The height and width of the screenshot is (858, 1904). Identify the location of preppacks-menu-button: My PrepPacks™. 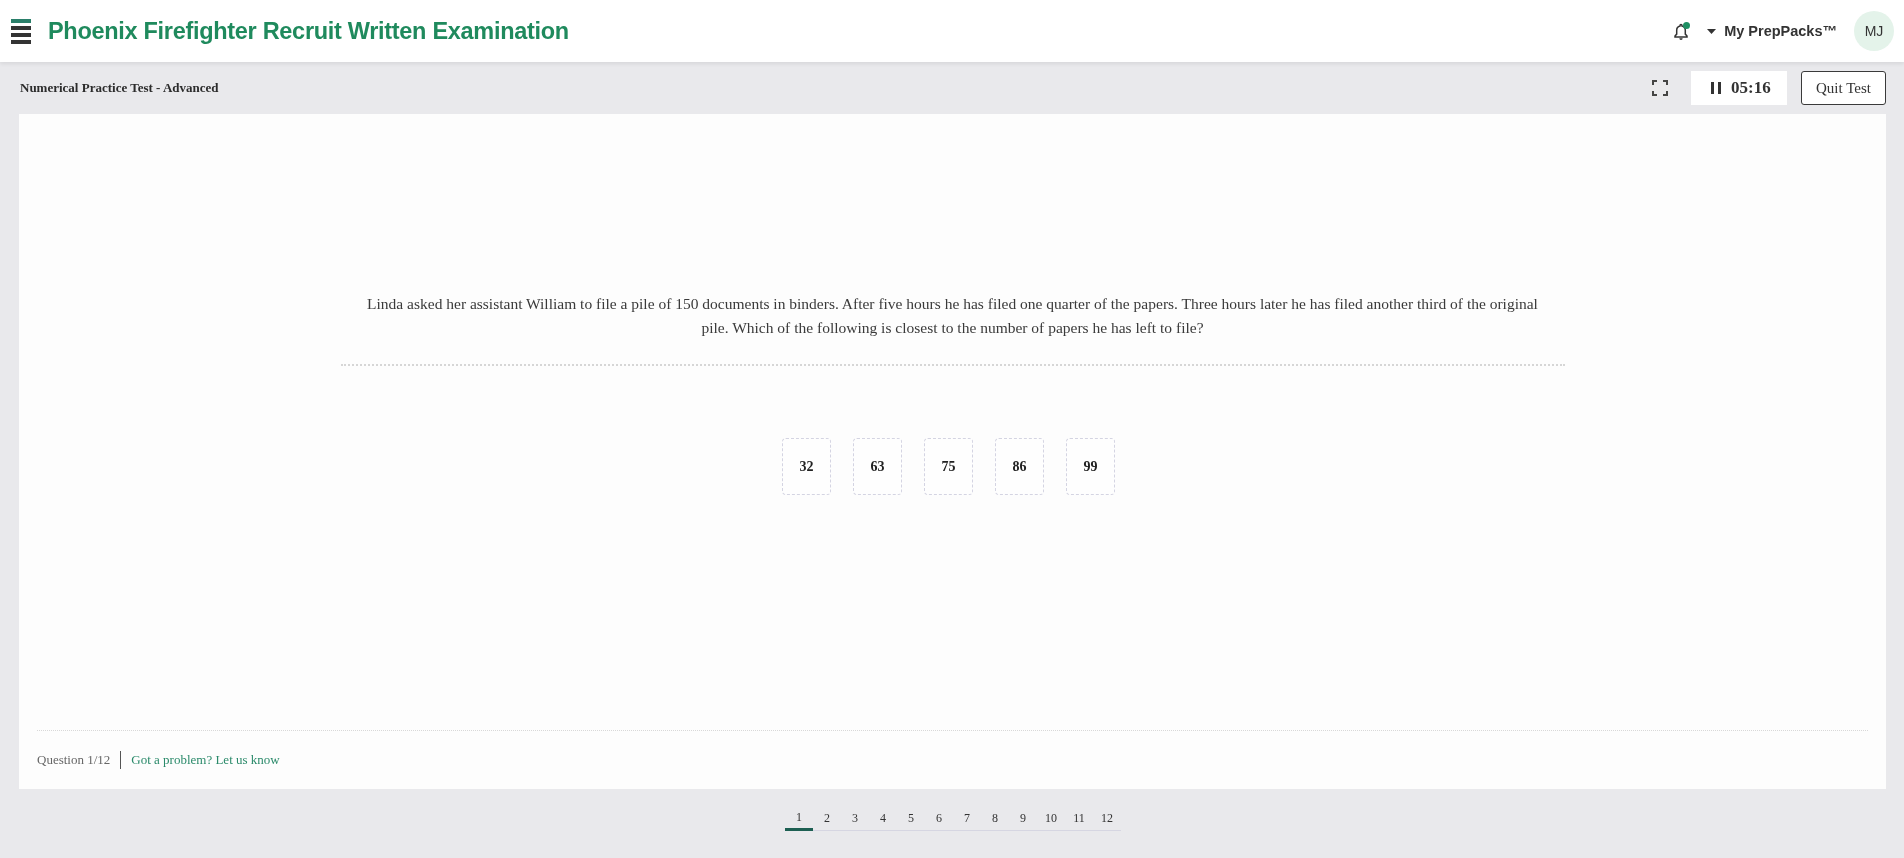
(1772, 31).